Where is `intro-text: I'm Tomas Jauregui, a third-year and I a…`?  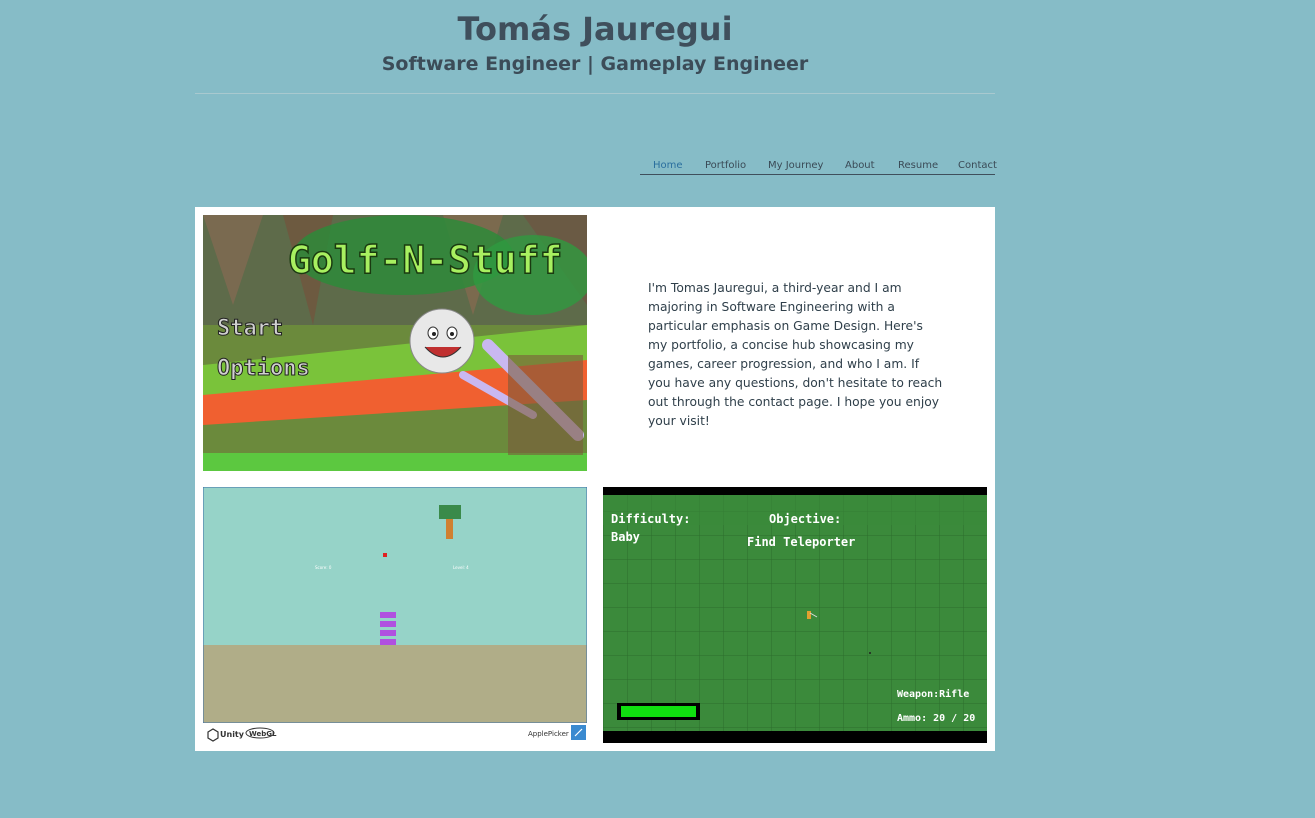
intro-text: I'm Tomas Jauregui, a third-year and I a… is located at coordinates (795, 354).